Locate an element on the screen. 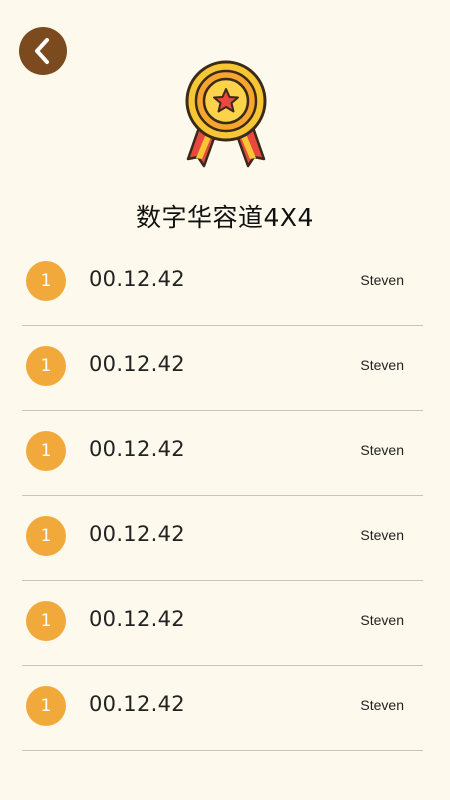  medal-icon is located at coordinates (226, 114).